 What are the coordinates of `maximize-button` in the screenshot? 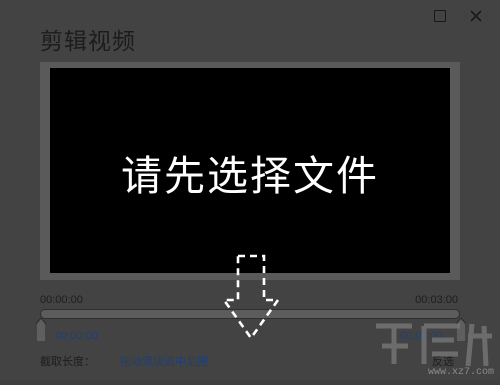 It's located at (440, 16).